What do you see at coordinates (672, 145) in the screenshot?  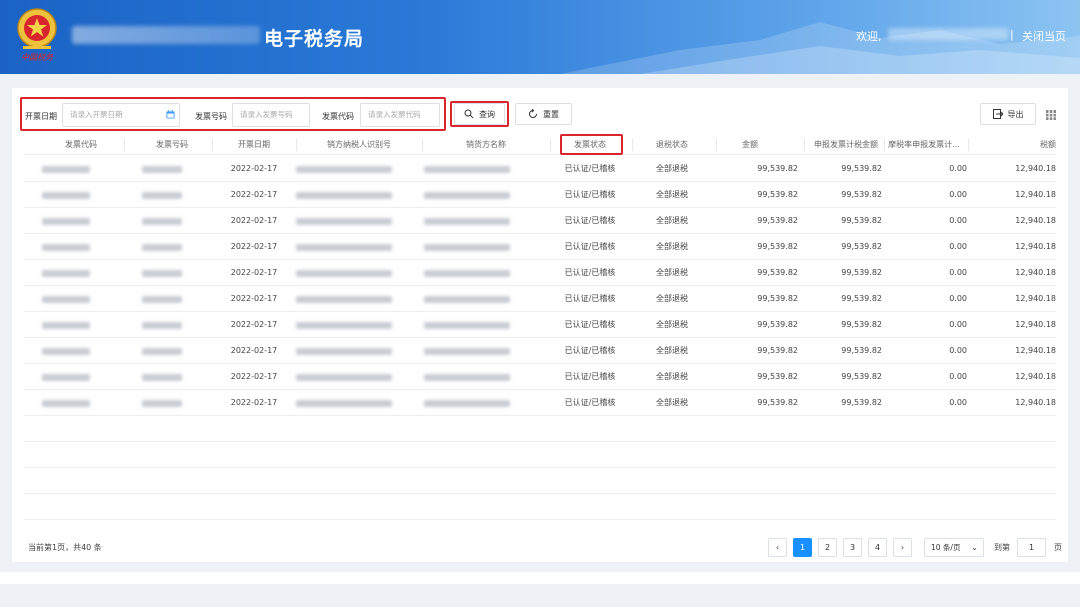 I see `column-header: 退税状态` at bounding box center [672, 145].